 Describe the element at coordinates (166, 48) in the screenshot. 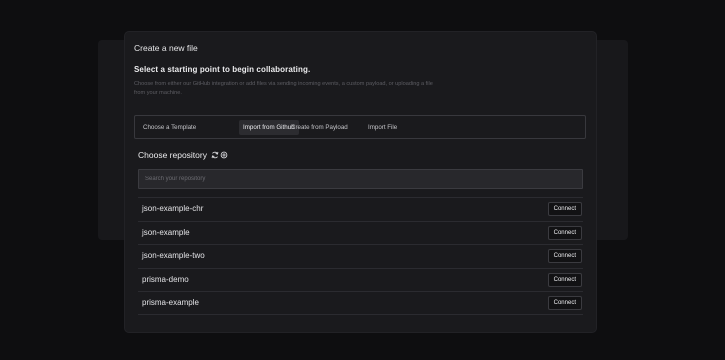

I see `dialog-title: Create a new file` at that location.